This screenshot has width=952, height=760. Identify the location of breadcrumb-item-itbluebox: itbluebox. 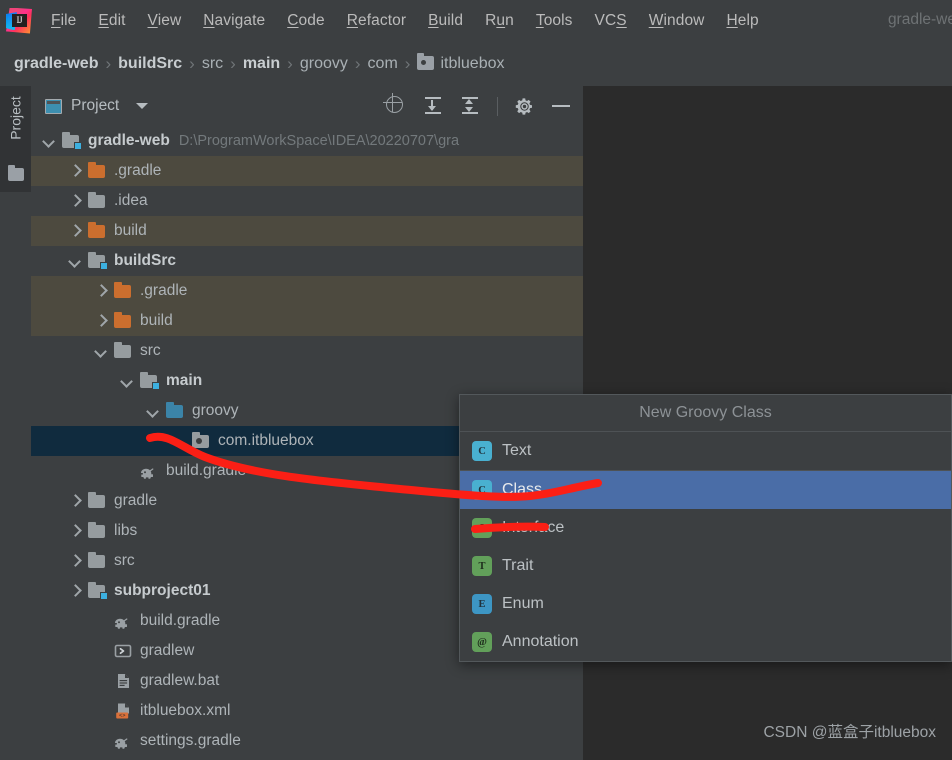
(461, 62).